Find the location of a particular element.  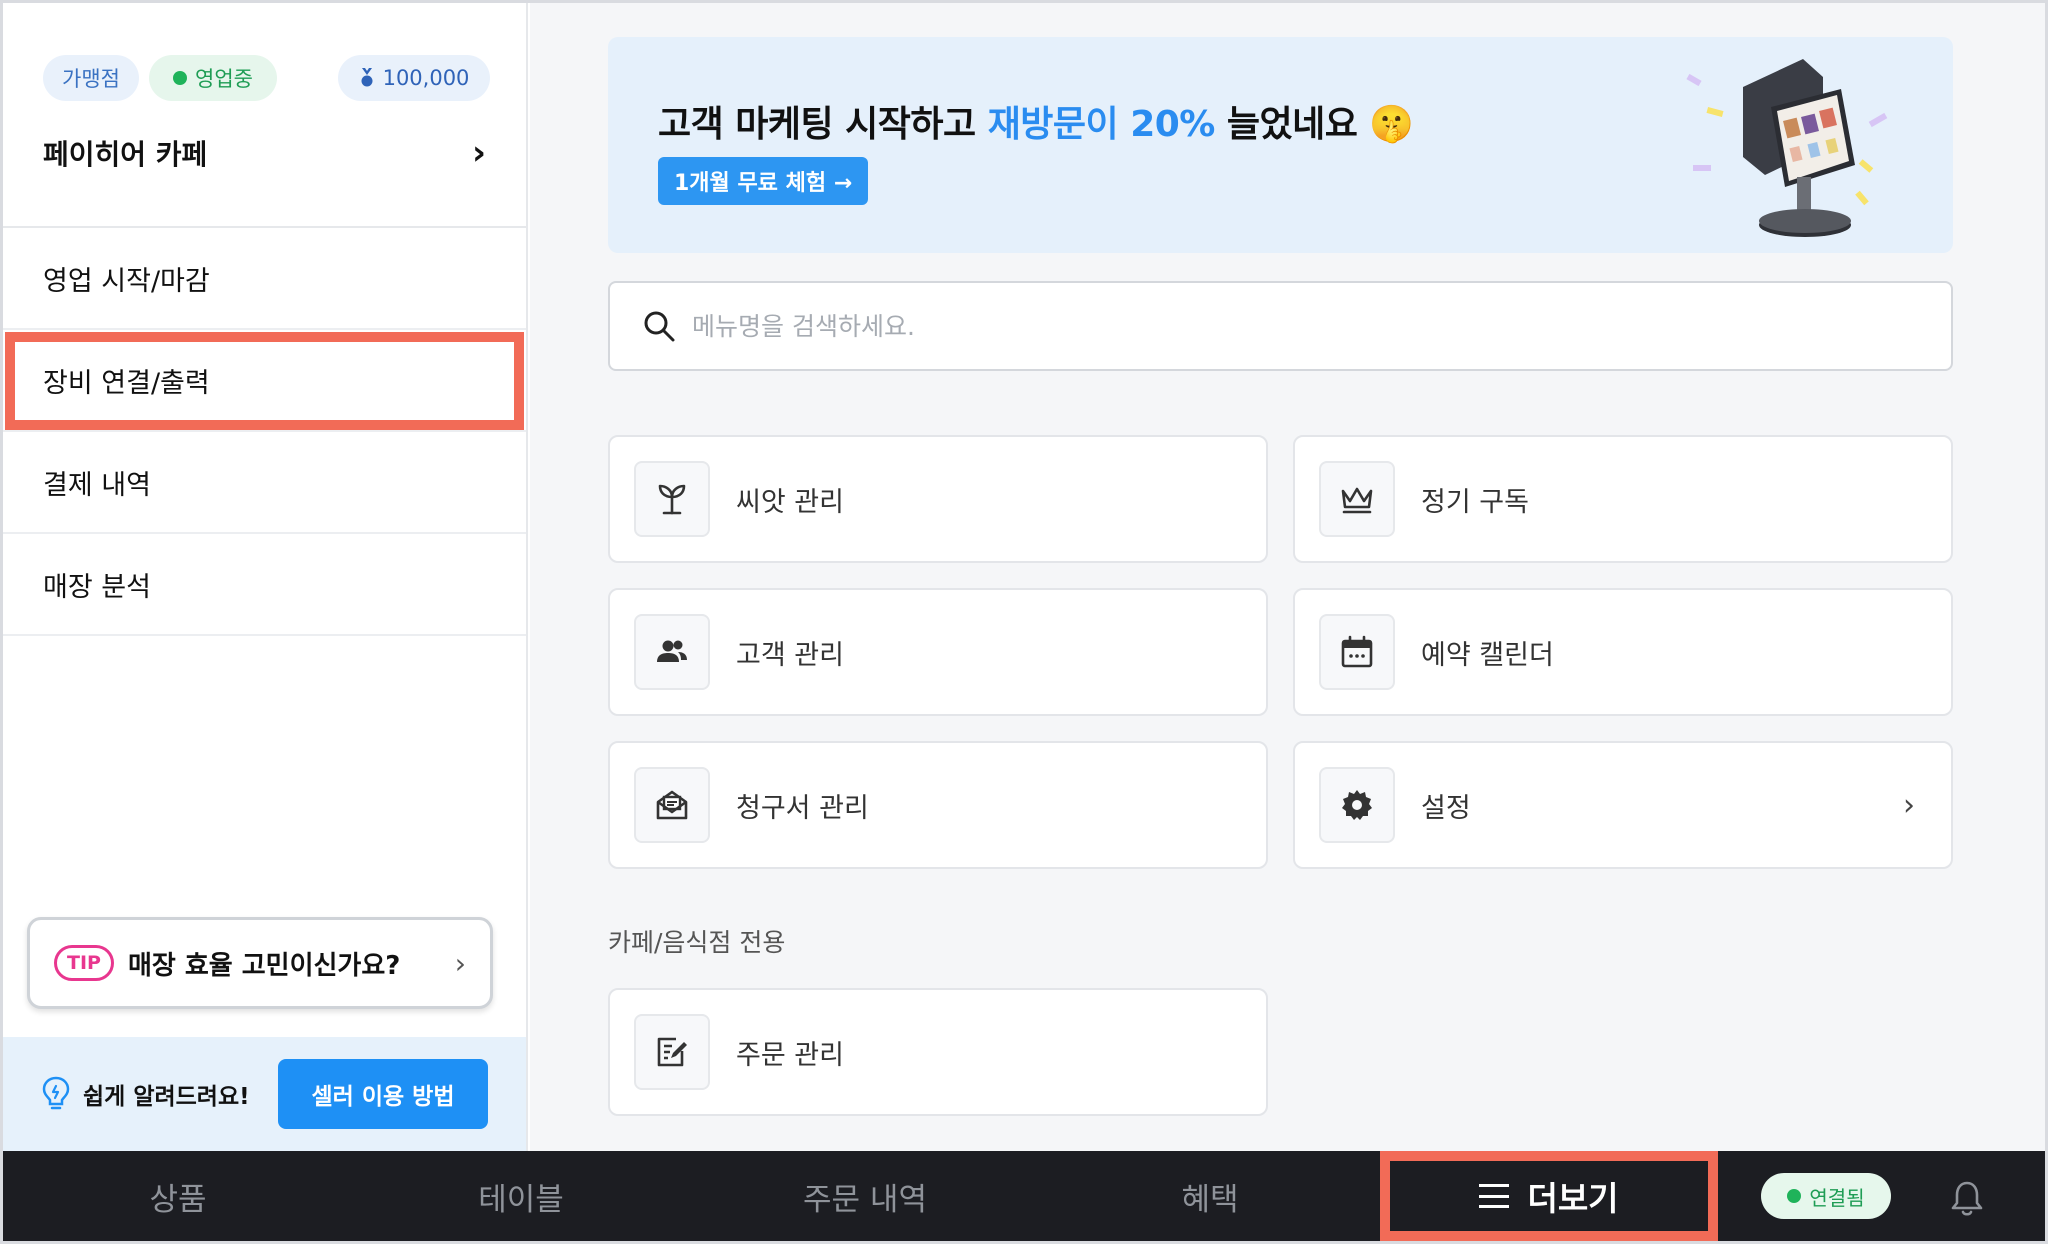

settings-card: 설정 › is located at coordinates (1623, 805).